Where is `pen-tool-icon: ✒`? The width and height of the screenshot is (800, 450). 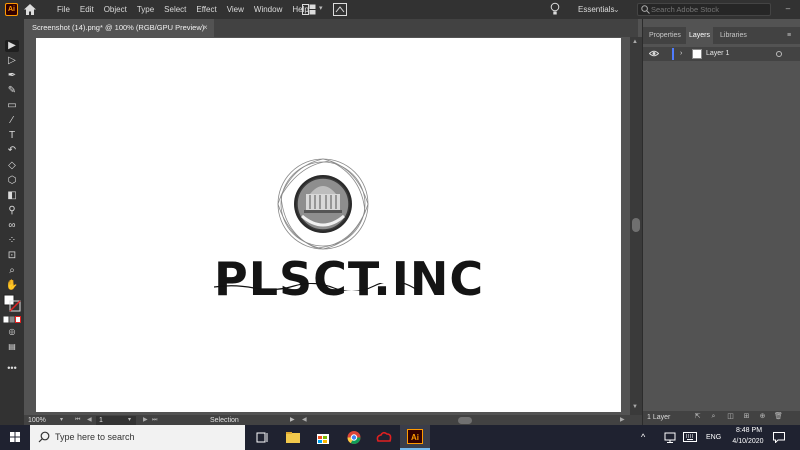
pen-tool-icon: ✒ is located at coordinates (12, 76).